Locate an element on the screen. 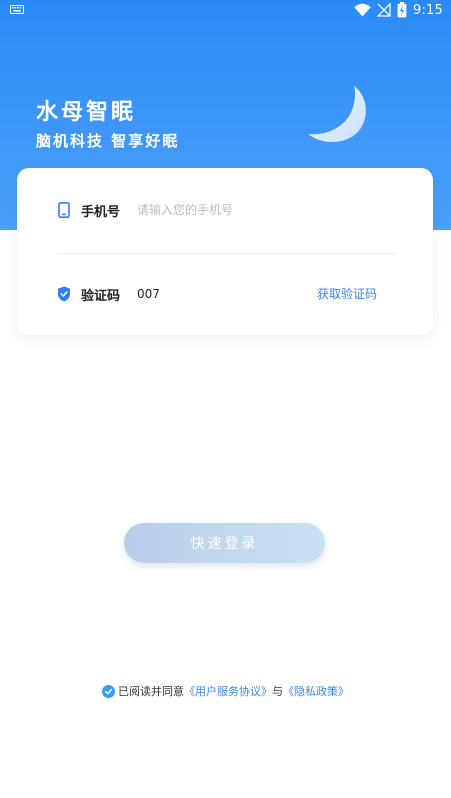 Image resolution: width=451 pixels, height=798 pixels. get-code-button: 获取验证码 is located at coordinates (347, 293).